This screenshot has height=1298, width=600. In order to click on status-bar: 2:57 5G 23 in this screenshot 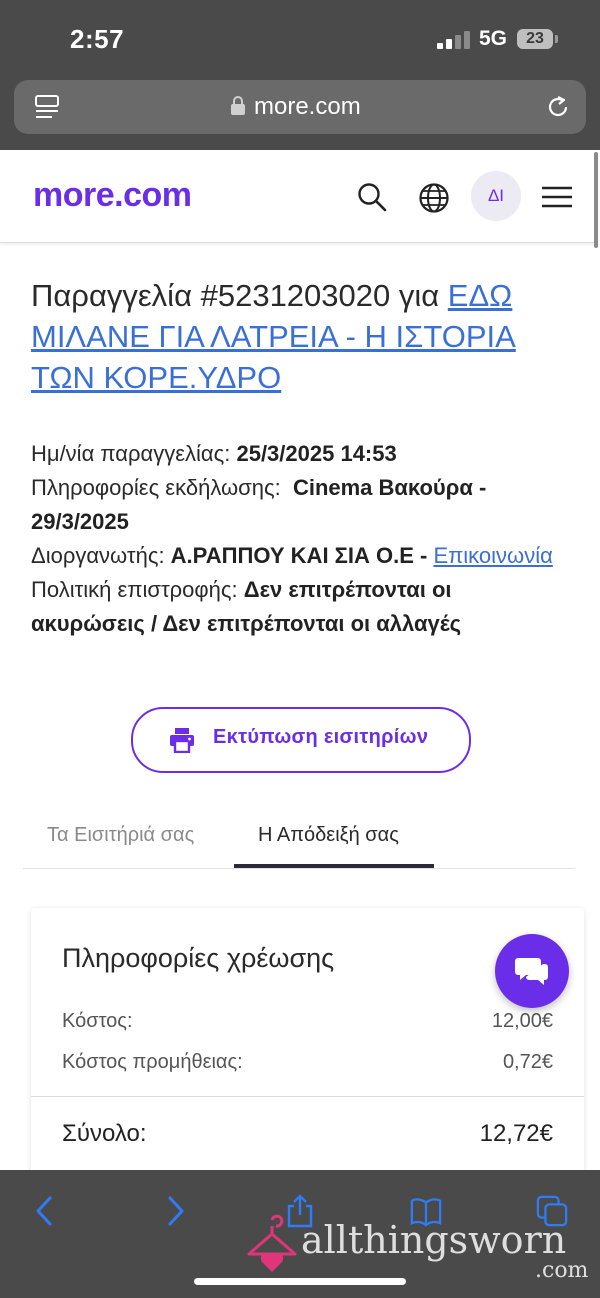, I will do `click(300, 40)`.